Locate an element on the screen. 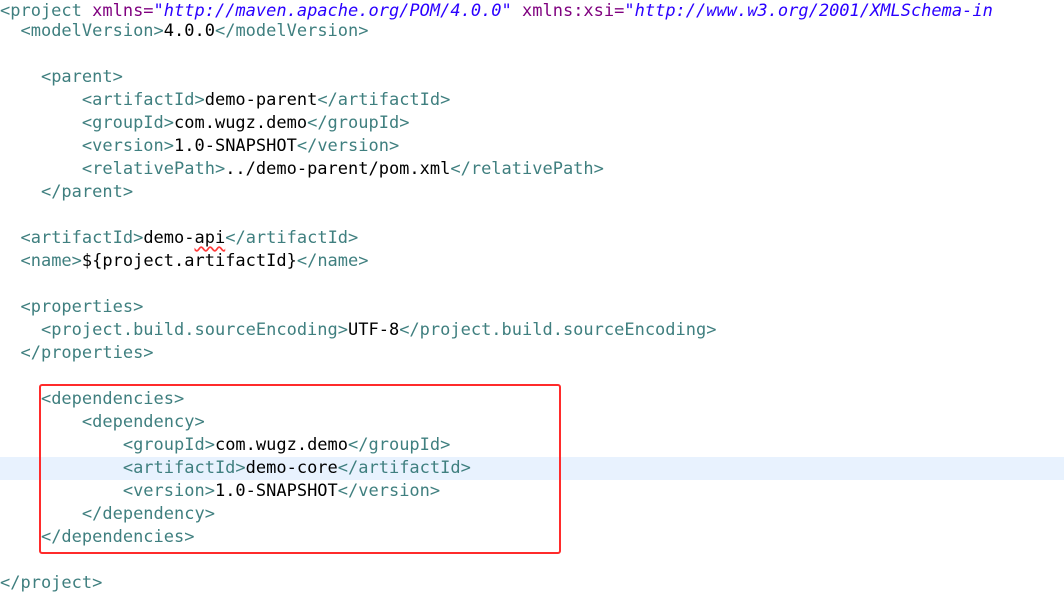 The height and width of the screenshot is (604, 1064). tag-project-open: <project is located at coordinates (41, 11).